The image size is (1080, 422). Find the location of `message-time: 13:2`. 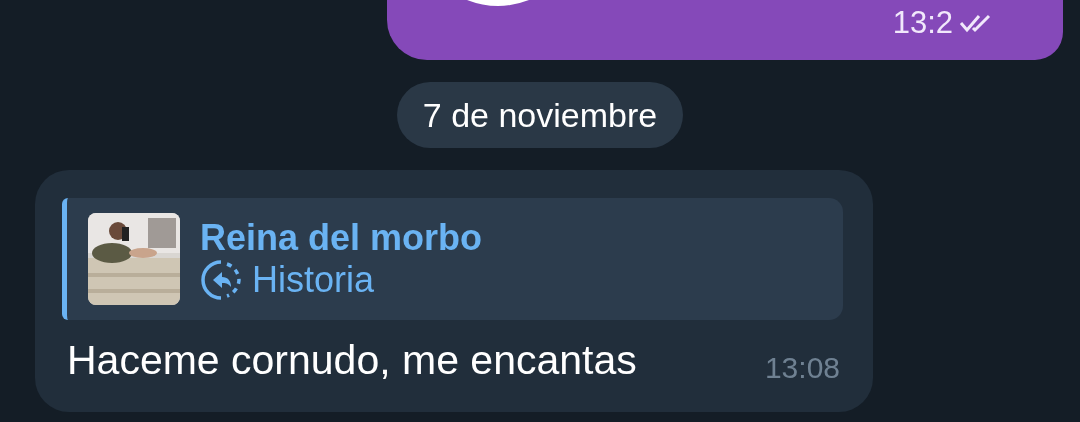

message-time: 13:2 is located at coordinates (922, 22).